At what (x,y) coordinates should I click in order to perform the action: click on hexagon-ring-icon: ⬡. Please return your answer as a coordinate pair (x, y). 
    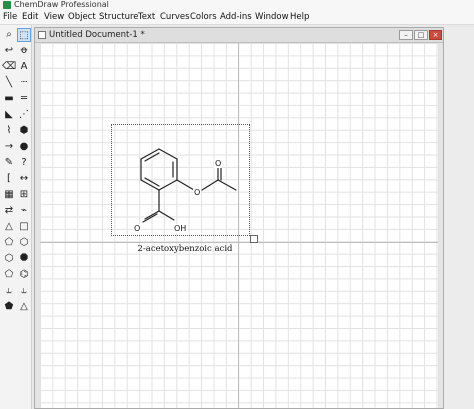
    Looking at the image, I should click on (24, 243).